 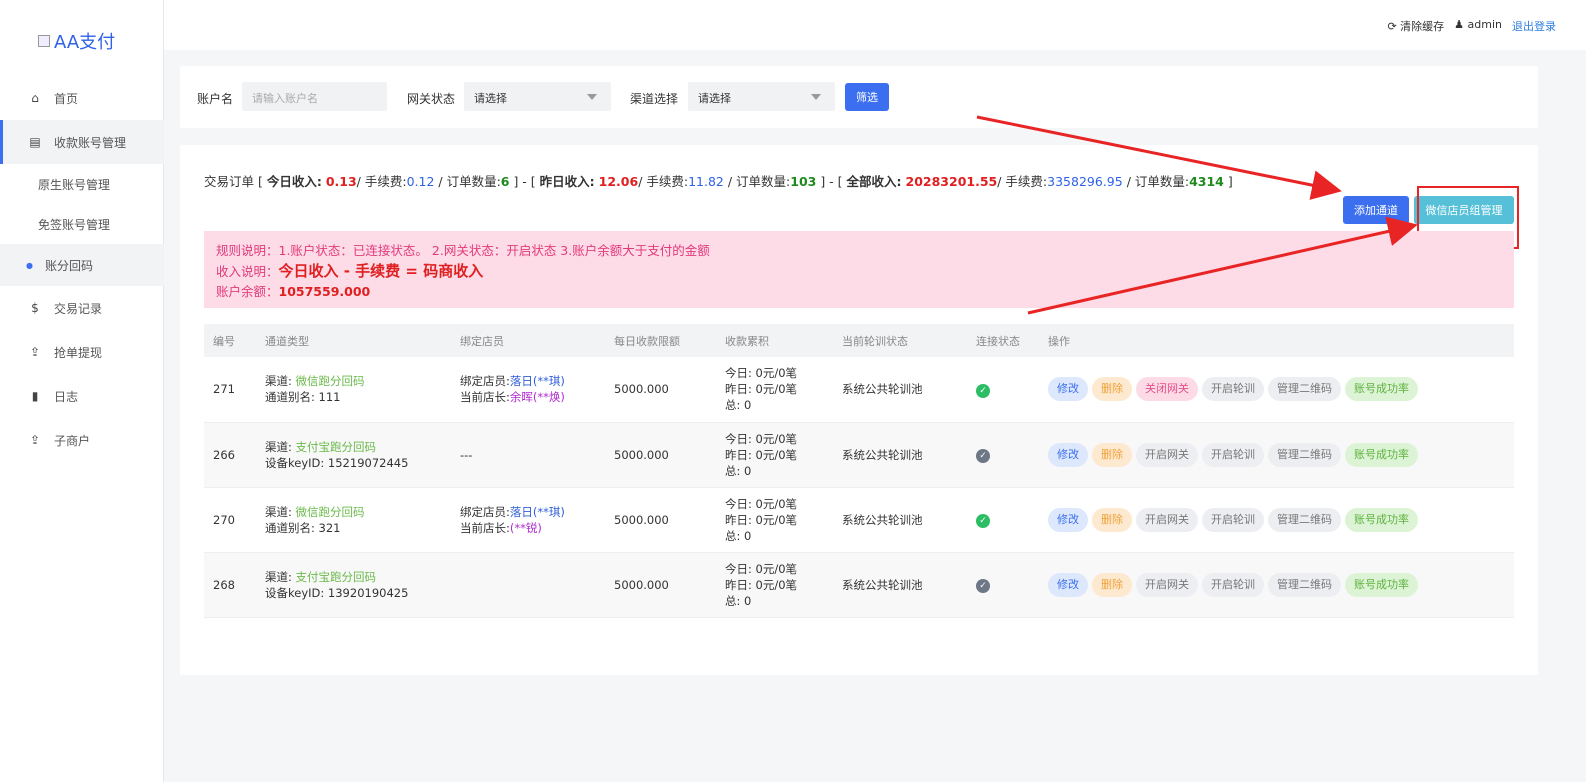 What do you see at coordinates (1392, 26) in the screenshot?
I see `refresh-icon: ⟳` at bounding box center [1392, 26].